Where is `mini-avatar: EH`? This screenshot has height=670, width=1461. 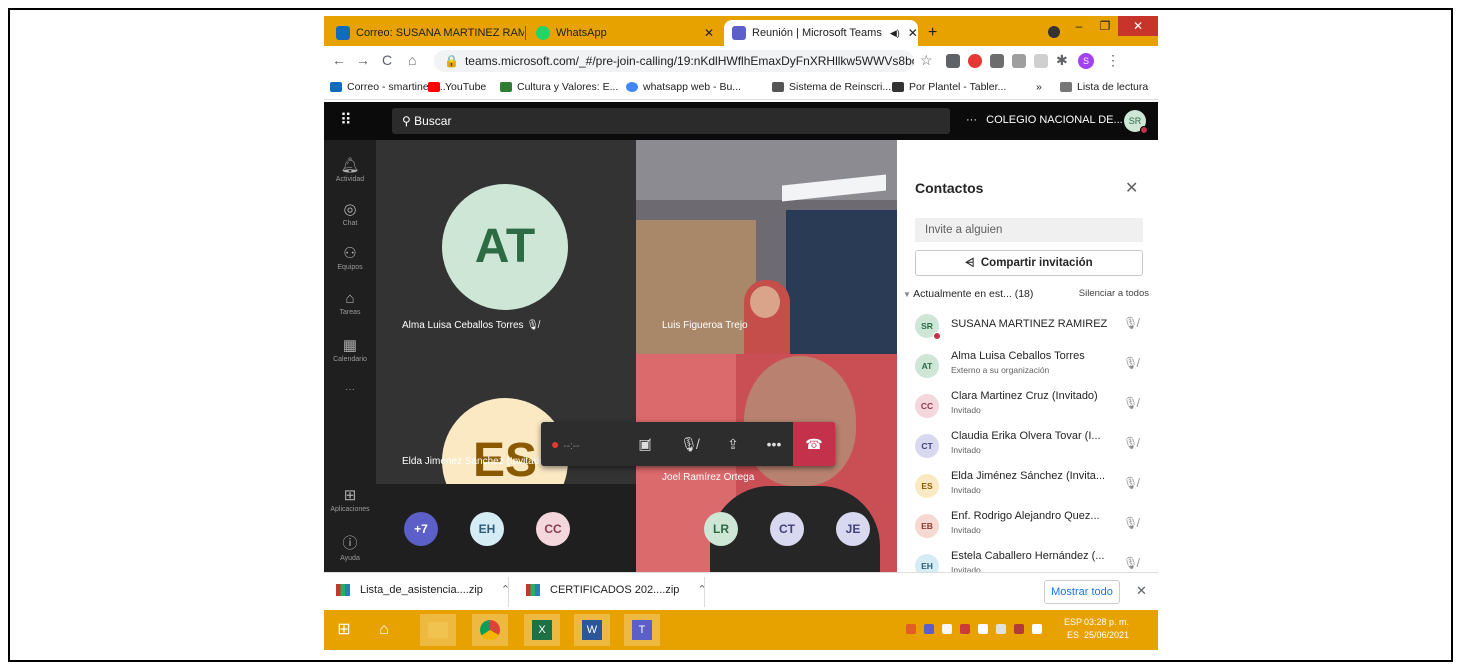
mini-avatar: EH is located at coordinates (487, 529).